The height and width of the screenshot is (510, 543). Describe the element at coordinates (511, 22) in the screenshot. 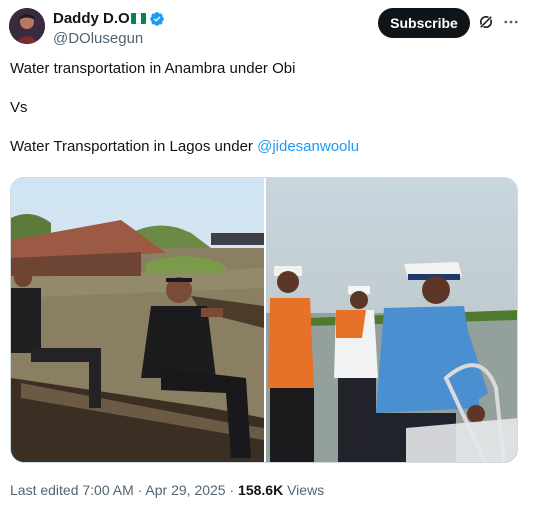

I see `more-options-icon` at that location.